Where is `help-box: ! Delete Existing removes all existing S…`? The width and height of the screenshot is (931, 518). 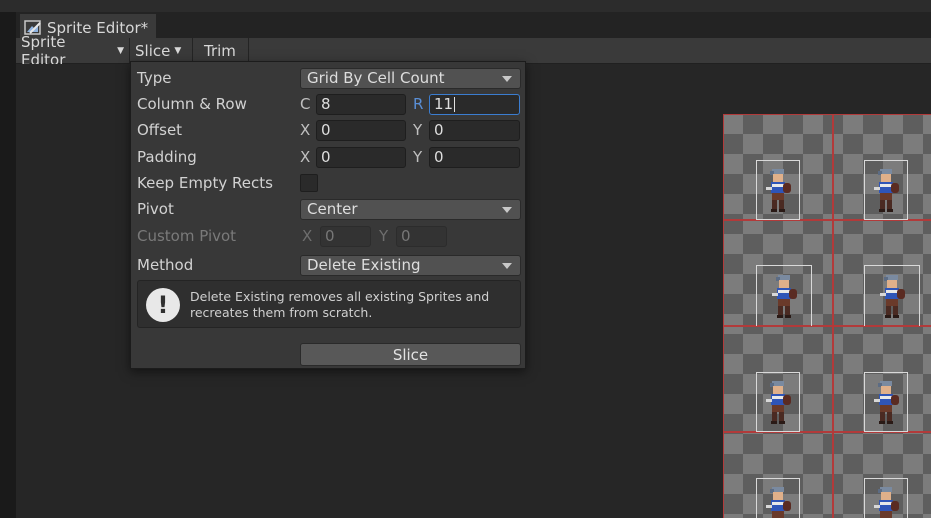
help-box: ! Delete Existing removes all existing S… is located at coordinates (329, 304).